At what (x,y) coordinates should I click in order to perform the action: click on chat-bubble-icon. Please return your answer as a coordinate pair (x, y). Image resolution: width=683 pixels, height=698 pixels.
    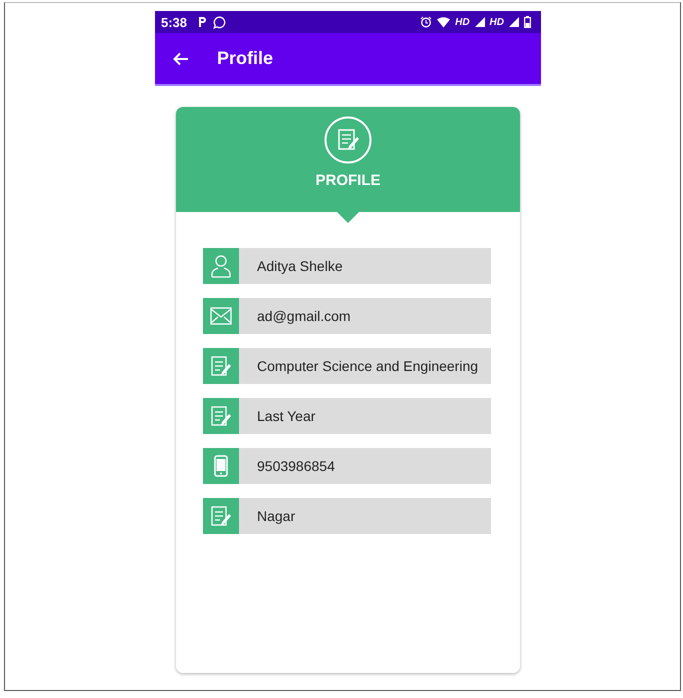
    Looking at the image, I should click on (219, 22).